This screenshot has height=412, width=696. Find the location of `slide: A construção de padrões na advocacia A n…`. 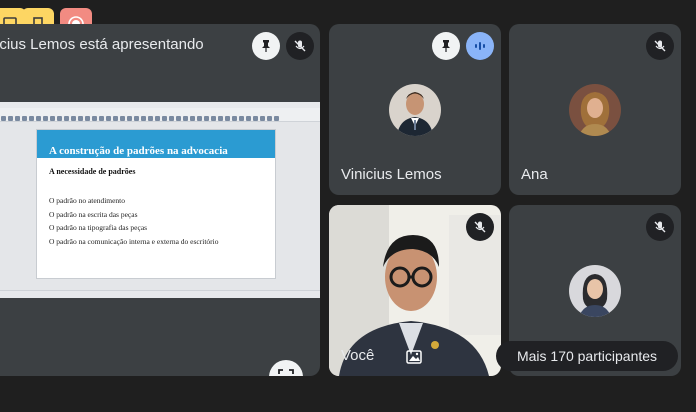

slide: A construção de padrões na advocacia A n… is located at coordinates (156, 204).